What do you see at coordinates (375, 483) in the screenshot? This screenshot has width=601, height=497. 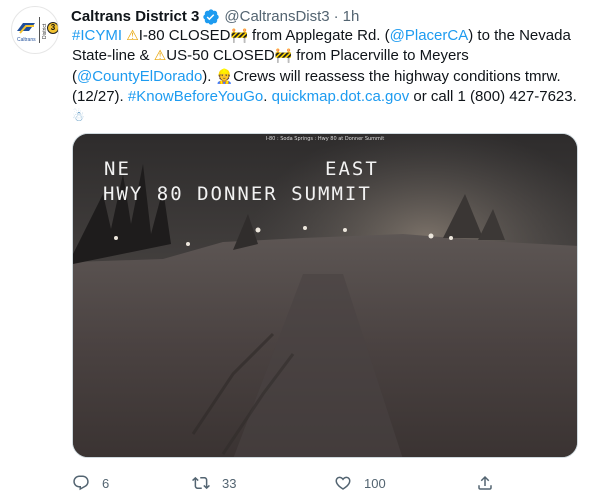 I see `like-count: 100` at bounding box center [375, 483].